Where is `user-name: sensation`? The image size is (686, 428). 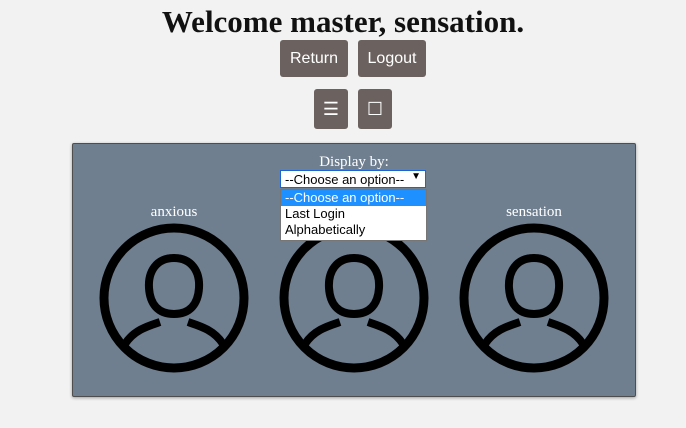 user-name: sensation is located at coordinates (534, 212).